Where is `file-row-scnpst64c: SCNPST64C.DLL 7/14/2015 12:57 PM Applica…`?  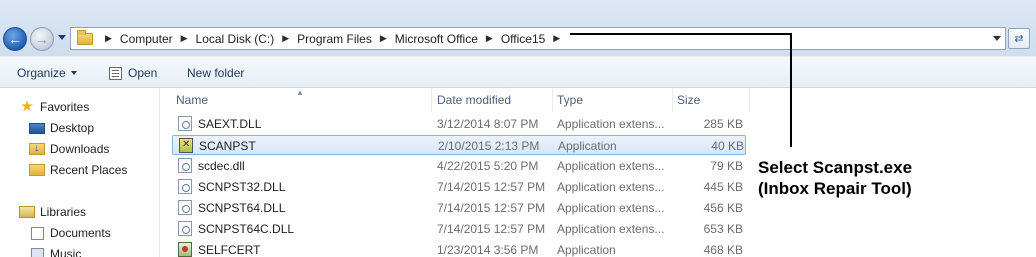 file-row-scnpst64c: SCNPST64C.DLL 7/14/2015 12:57 PM Applica… is located at coordinates (459, 229).